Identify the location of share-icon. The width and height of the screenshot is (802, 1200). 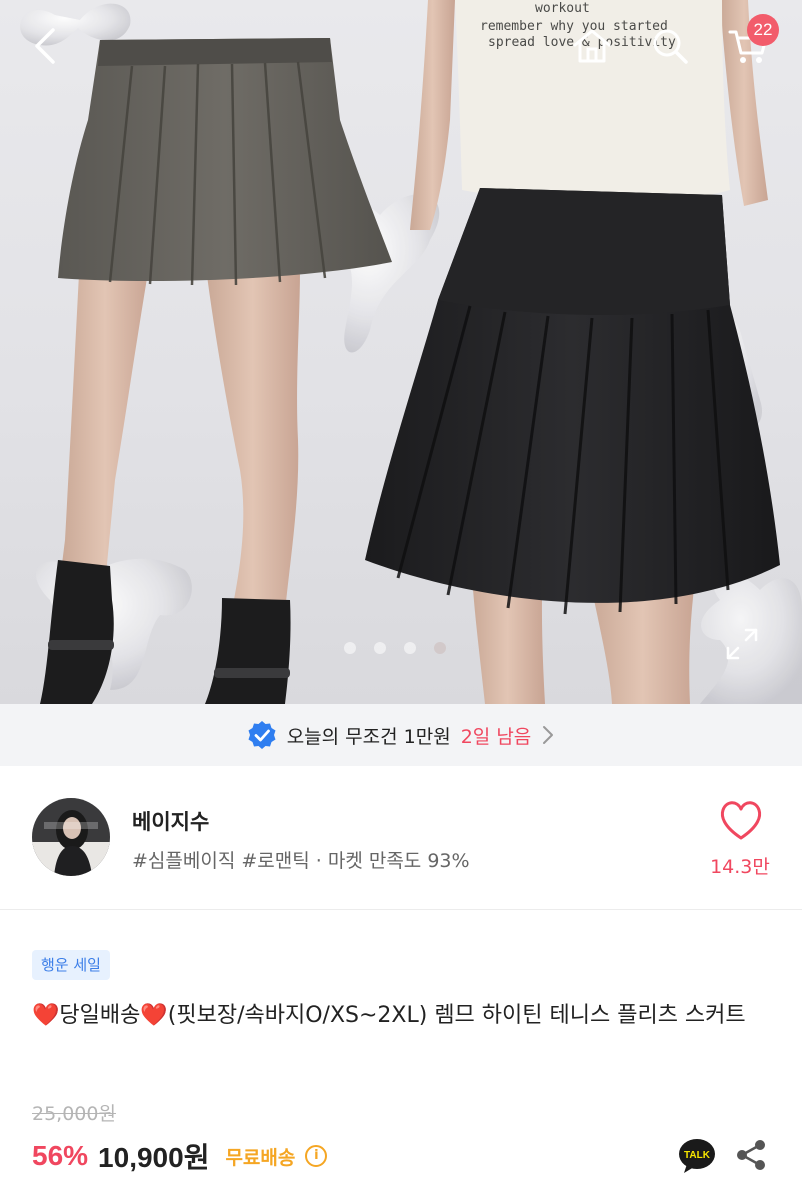
(751, 1155).